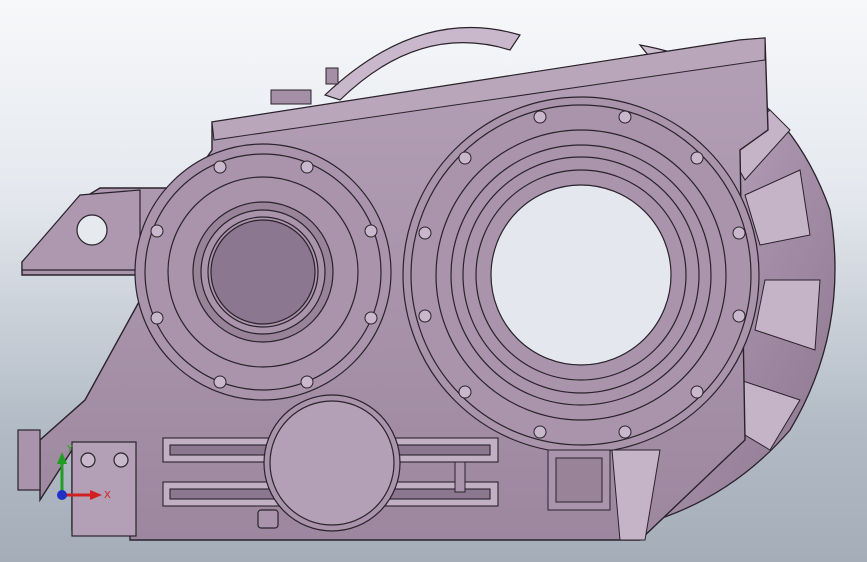 The width and height of the screenshot is (867, 562). Describe the element at coordinates (107, 495) in the screenshot. I see `x-axis-label: X` at that location.